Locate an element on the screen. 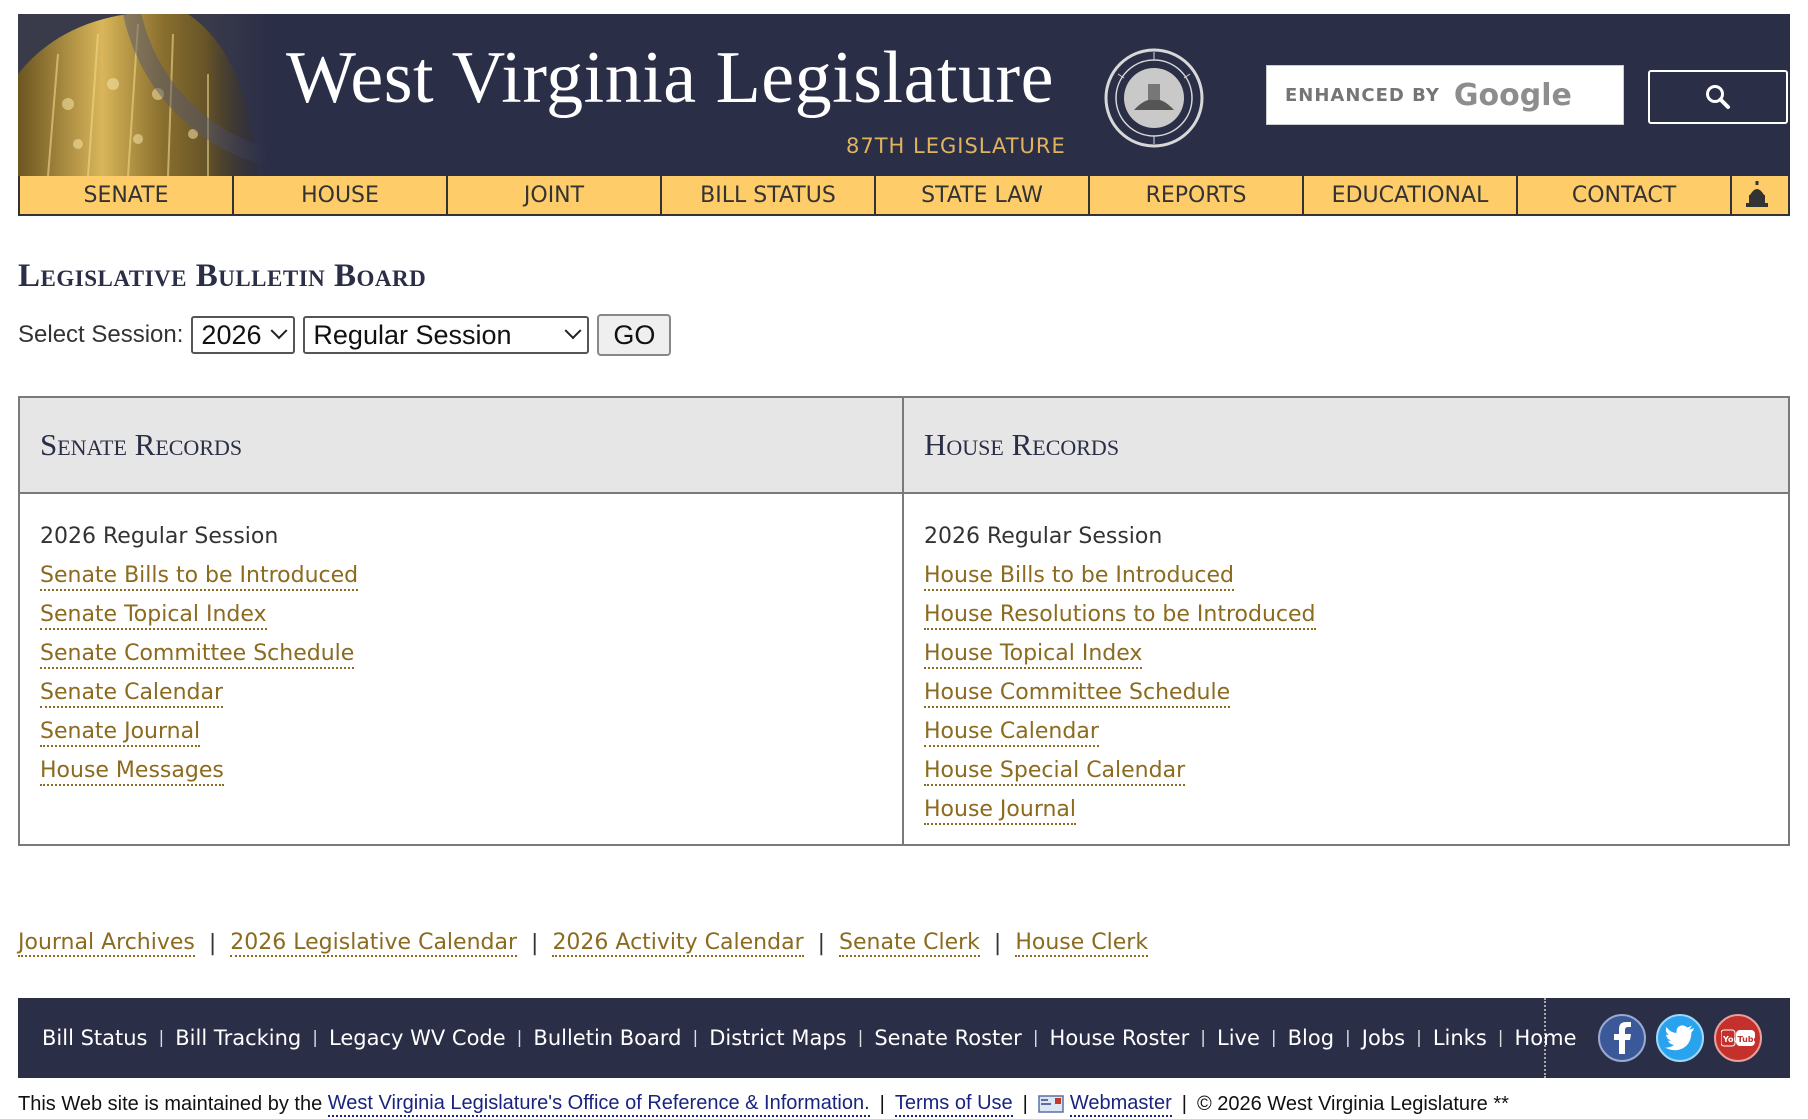 Image resolution: width=1808 pixels, height=1119 pixels. senate-link-senate-journal: Senate Journal is located at coordinates (471, 732).